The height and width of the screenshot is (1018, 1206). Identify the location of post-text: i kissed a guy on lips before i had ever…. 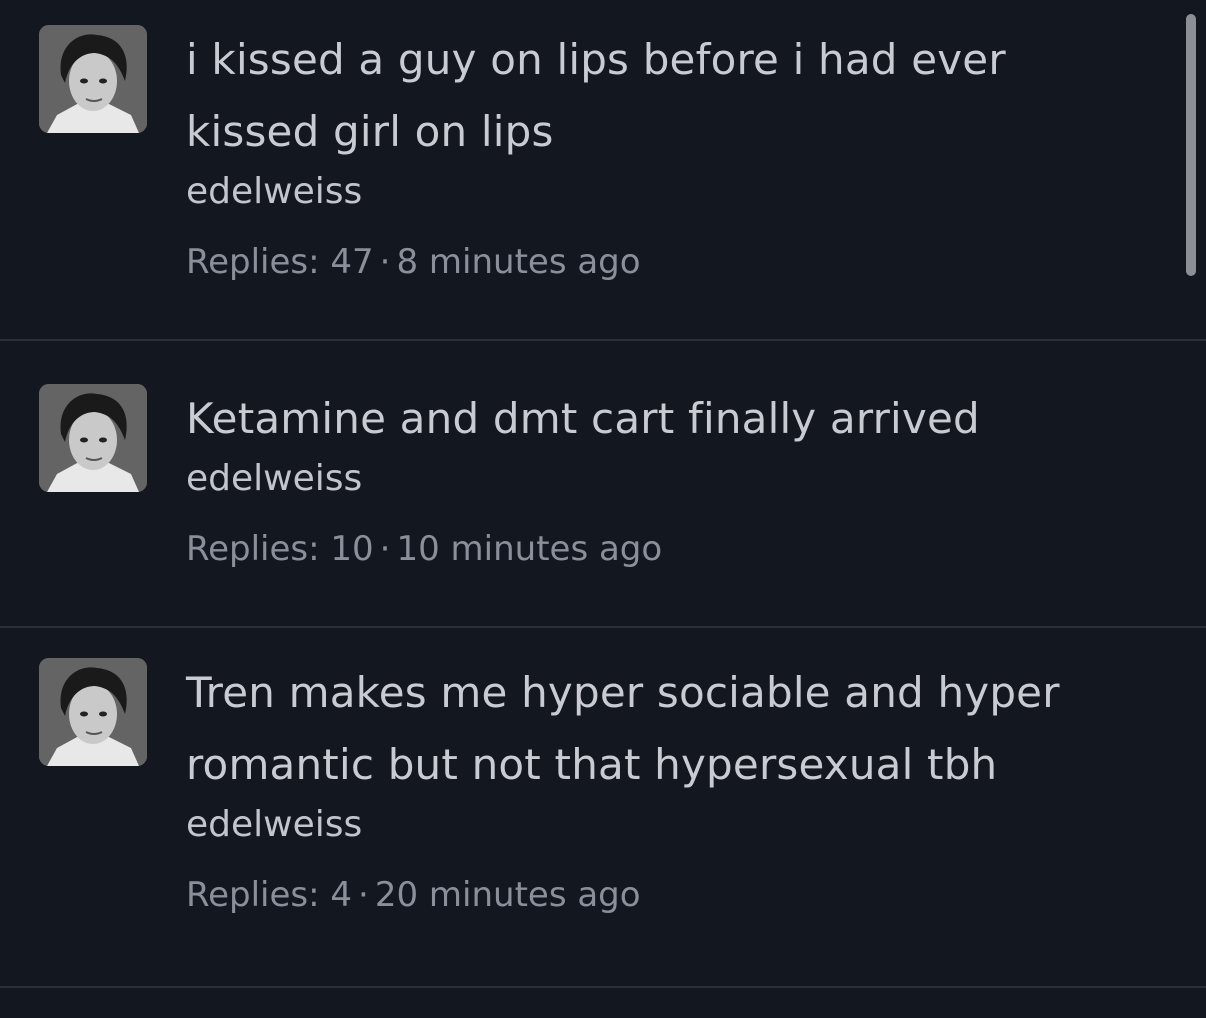
(666, 96).